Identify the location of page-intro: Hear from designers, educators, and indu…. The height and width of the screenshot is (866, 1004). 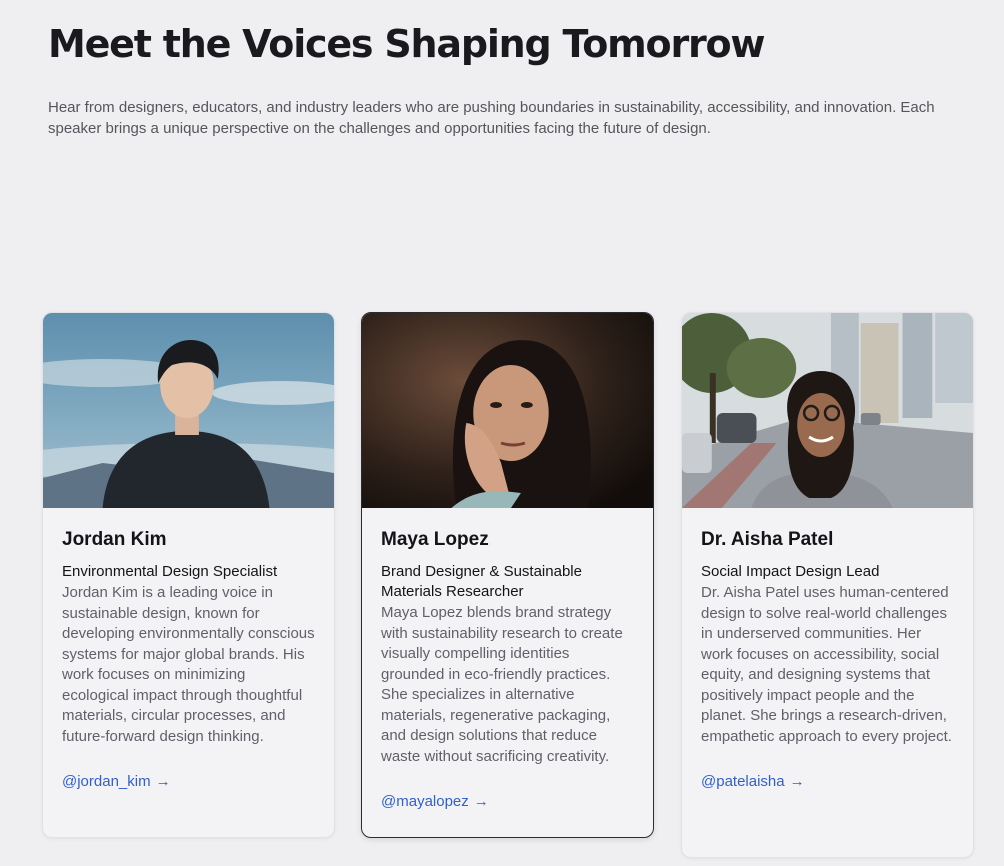
(491, 118).